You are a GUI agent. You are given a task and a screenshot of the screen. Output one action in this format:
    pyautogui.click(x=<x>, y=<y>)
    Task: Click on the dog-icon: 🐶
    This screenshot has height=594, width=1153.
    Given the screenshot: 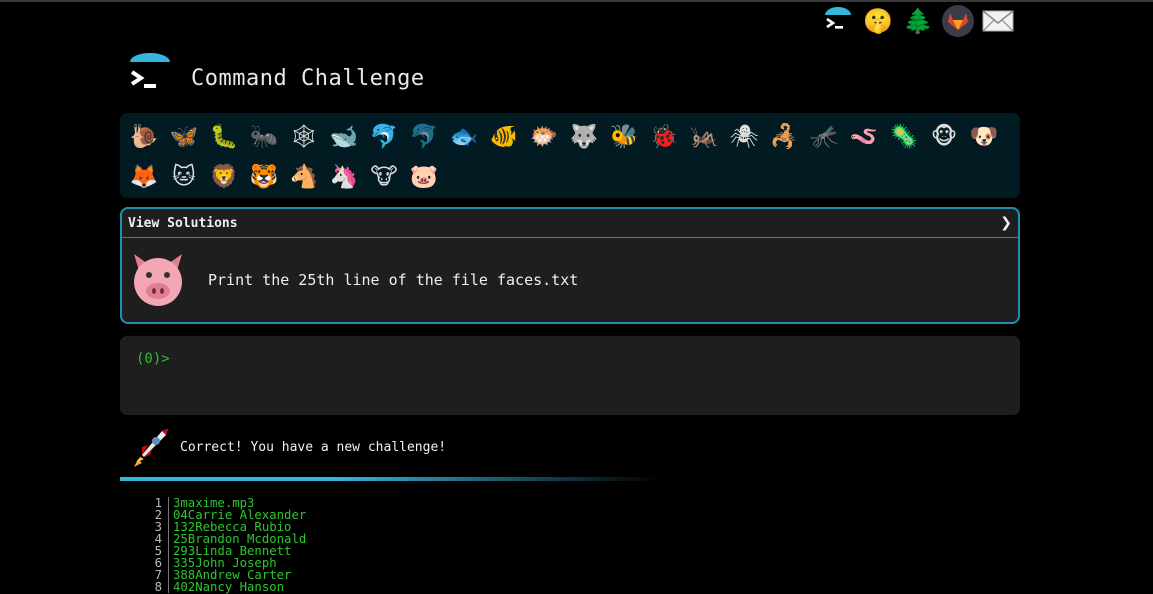 What is the action you would take?
    pyautogui.click(x=984, y=137)
    